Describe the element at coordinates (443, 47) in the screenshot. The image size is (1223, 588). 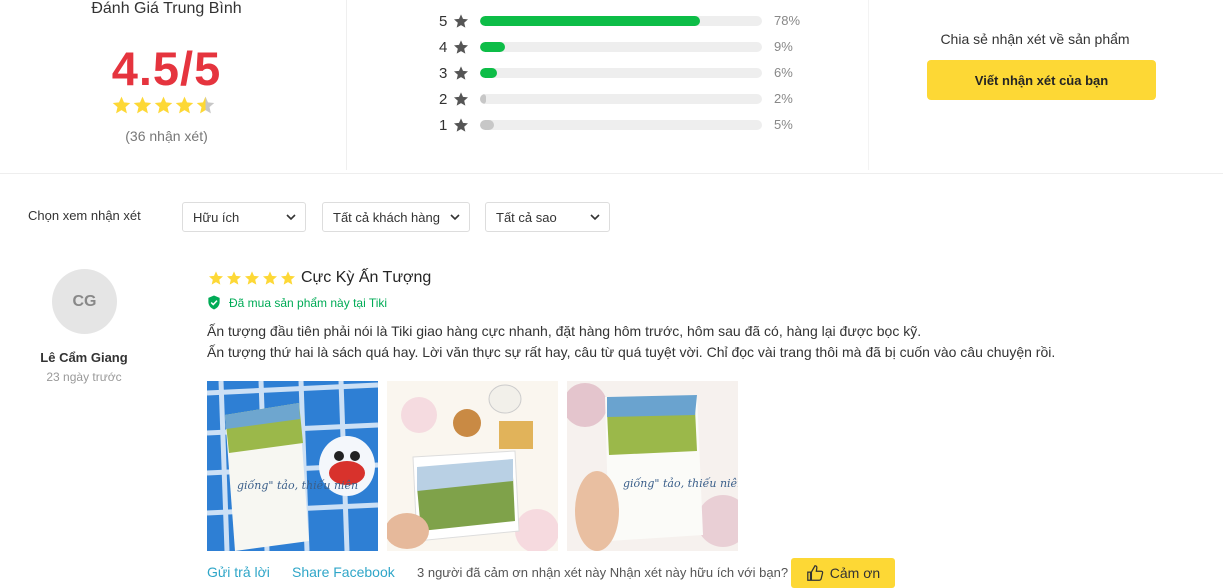
I see `rating-stars-label: 4` at that location.